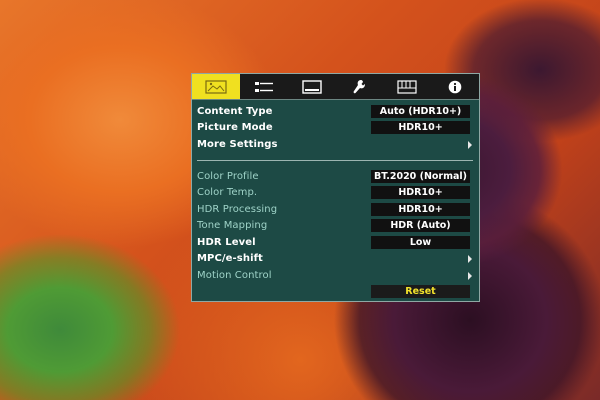 The width and height of the screenshot is (600, 400). What do you see at coordinates (235, 127) in the screenshot?
I see `picture-mode-label: Picture Mode` at bounding box center [235, 127].